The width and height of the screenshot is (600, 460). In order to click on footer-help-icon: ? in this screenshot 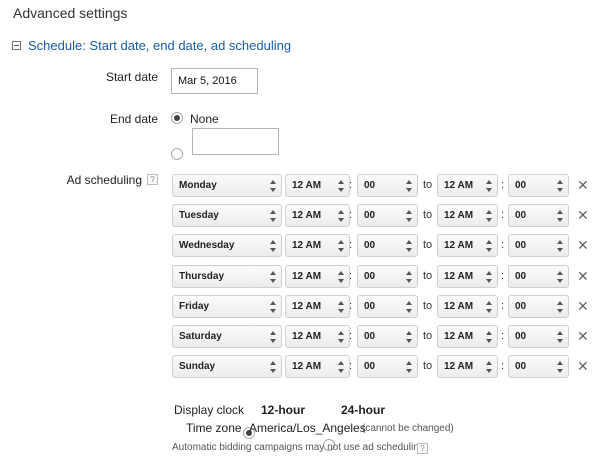, I will do `click(422, 448)`.